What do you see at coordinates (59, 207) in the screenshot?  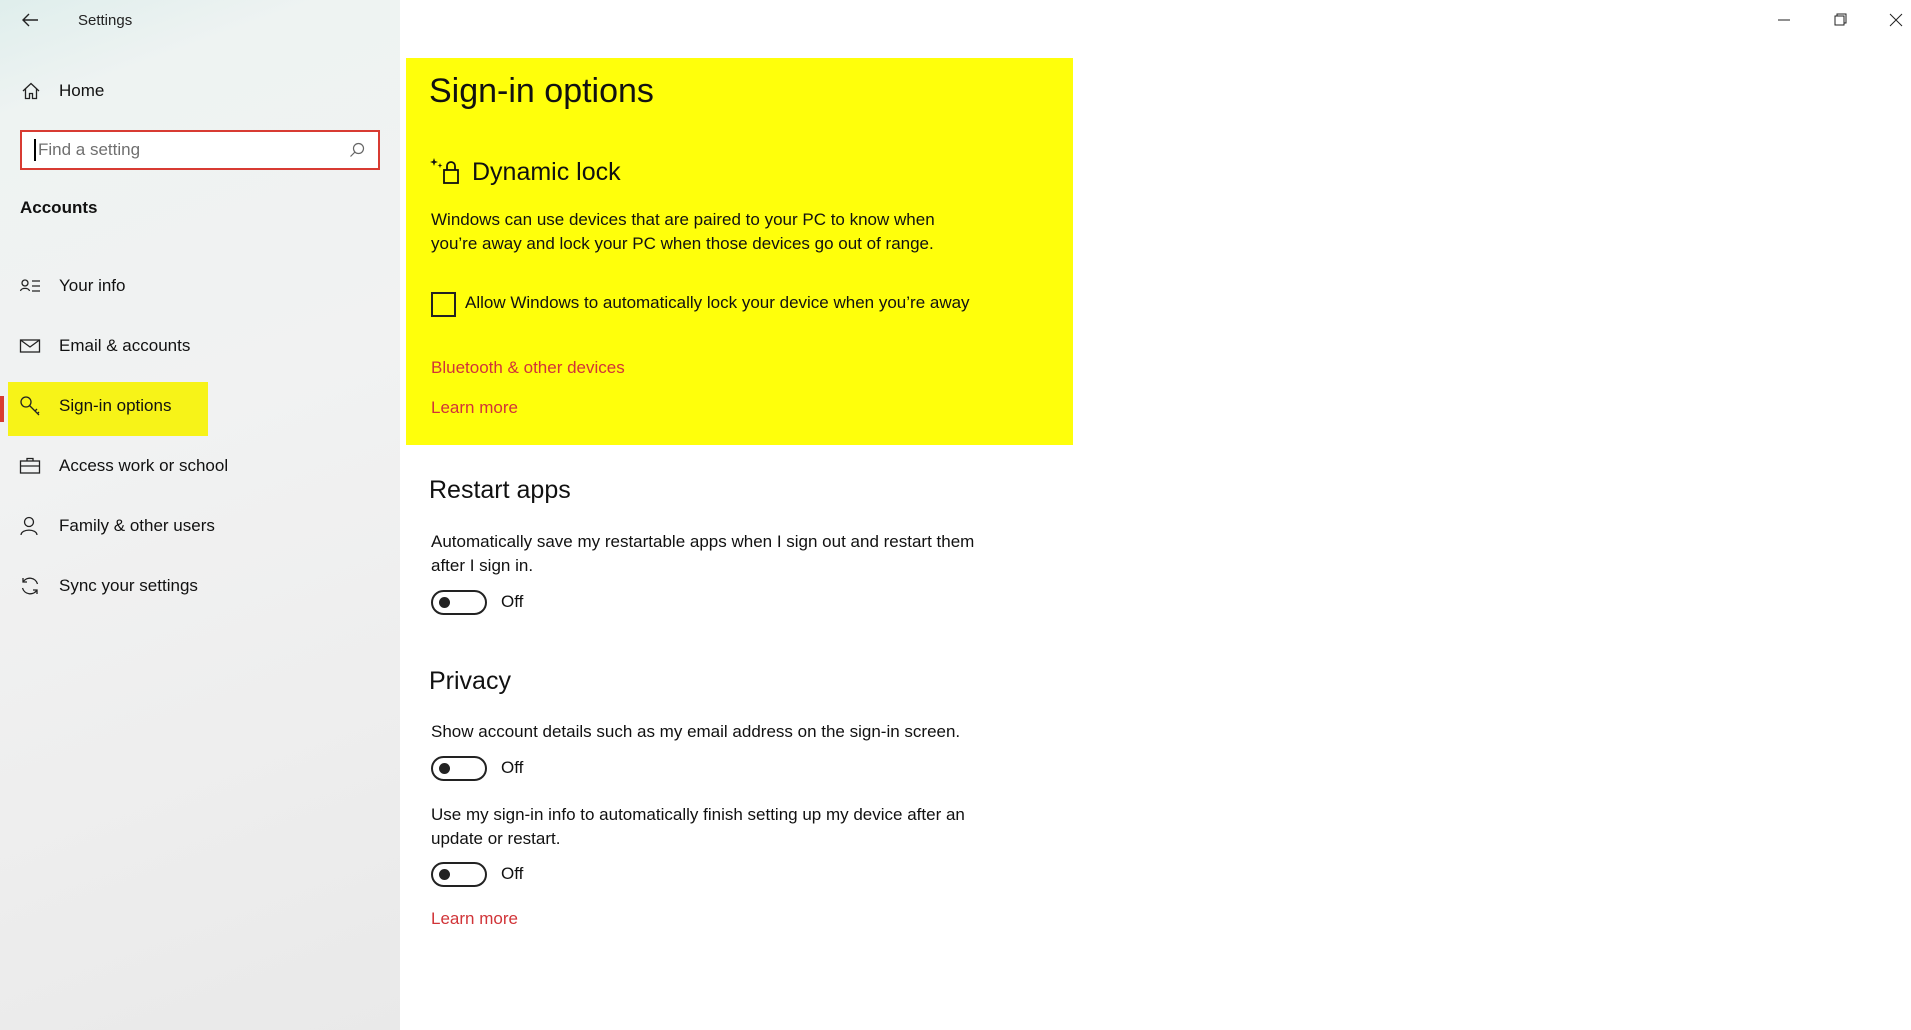 I see `section-title: Accounts` at bounding box center [59, 207].